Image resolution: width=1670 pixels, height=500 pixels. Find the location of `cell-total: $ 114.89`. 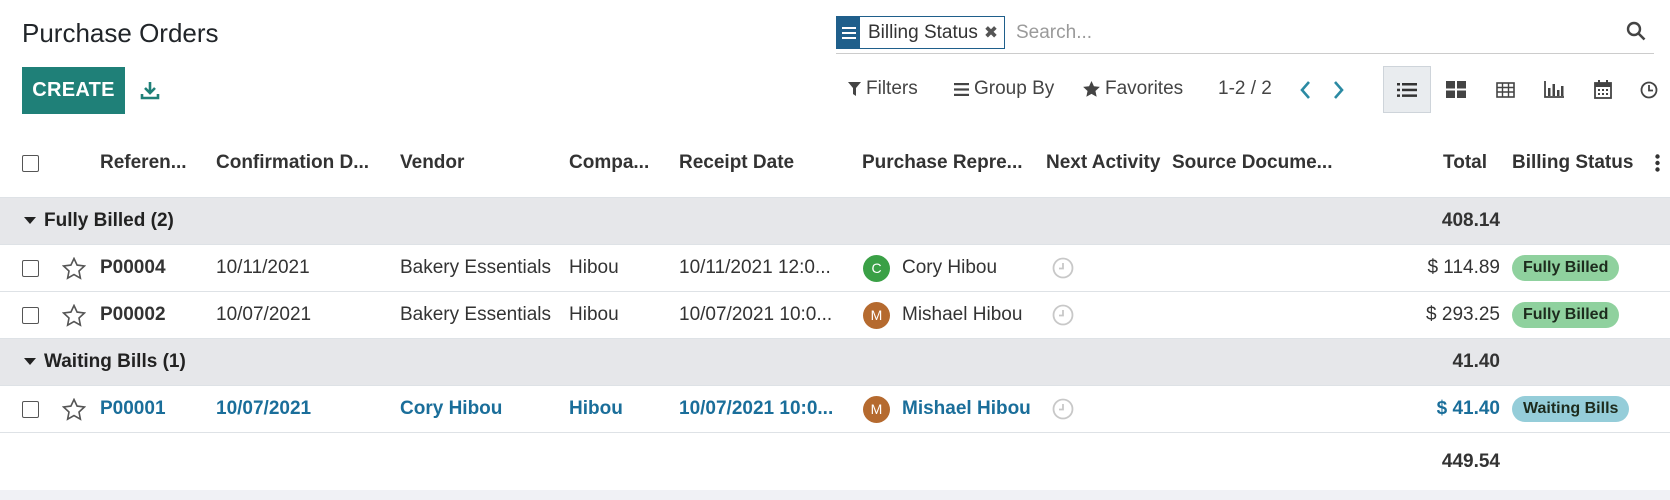

cell-total: $ 114.89 is located at coordinates (1463, 267).